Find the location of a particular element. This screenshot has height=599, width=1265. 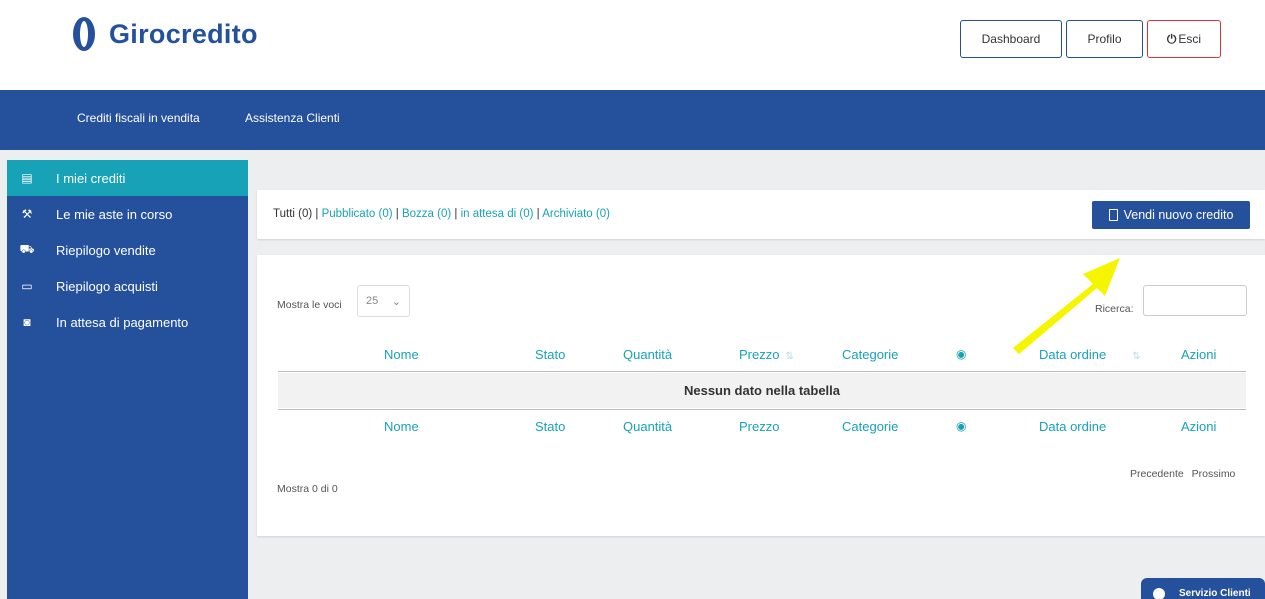

sidebar-item-i-miei-crediti: ▤ I miei crediti is located at coordinates (127, 178).